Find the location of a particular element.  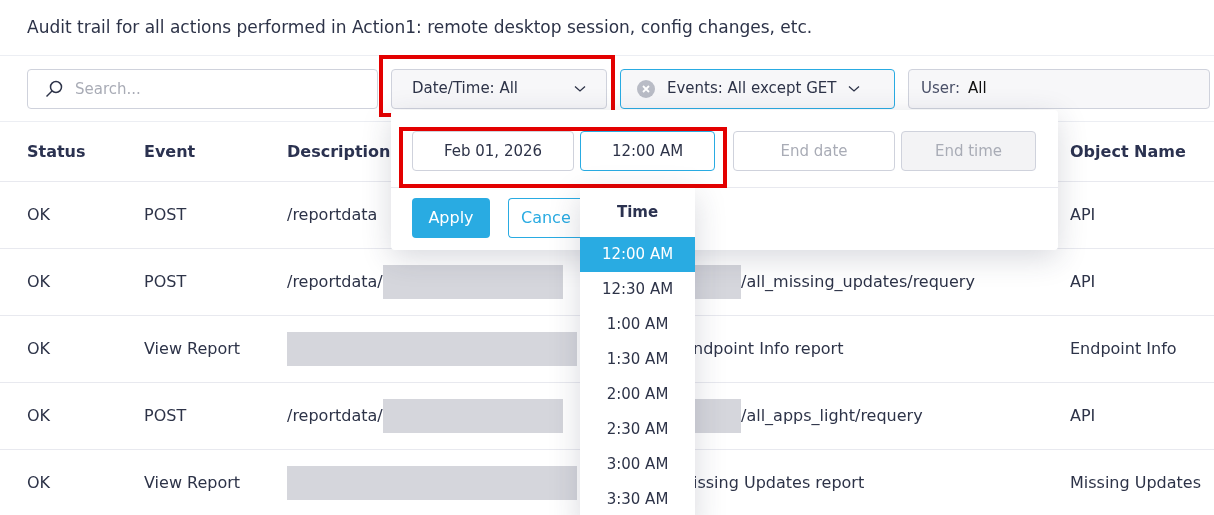

time-option: 1:00 AM is located at coordinates (637, 324).